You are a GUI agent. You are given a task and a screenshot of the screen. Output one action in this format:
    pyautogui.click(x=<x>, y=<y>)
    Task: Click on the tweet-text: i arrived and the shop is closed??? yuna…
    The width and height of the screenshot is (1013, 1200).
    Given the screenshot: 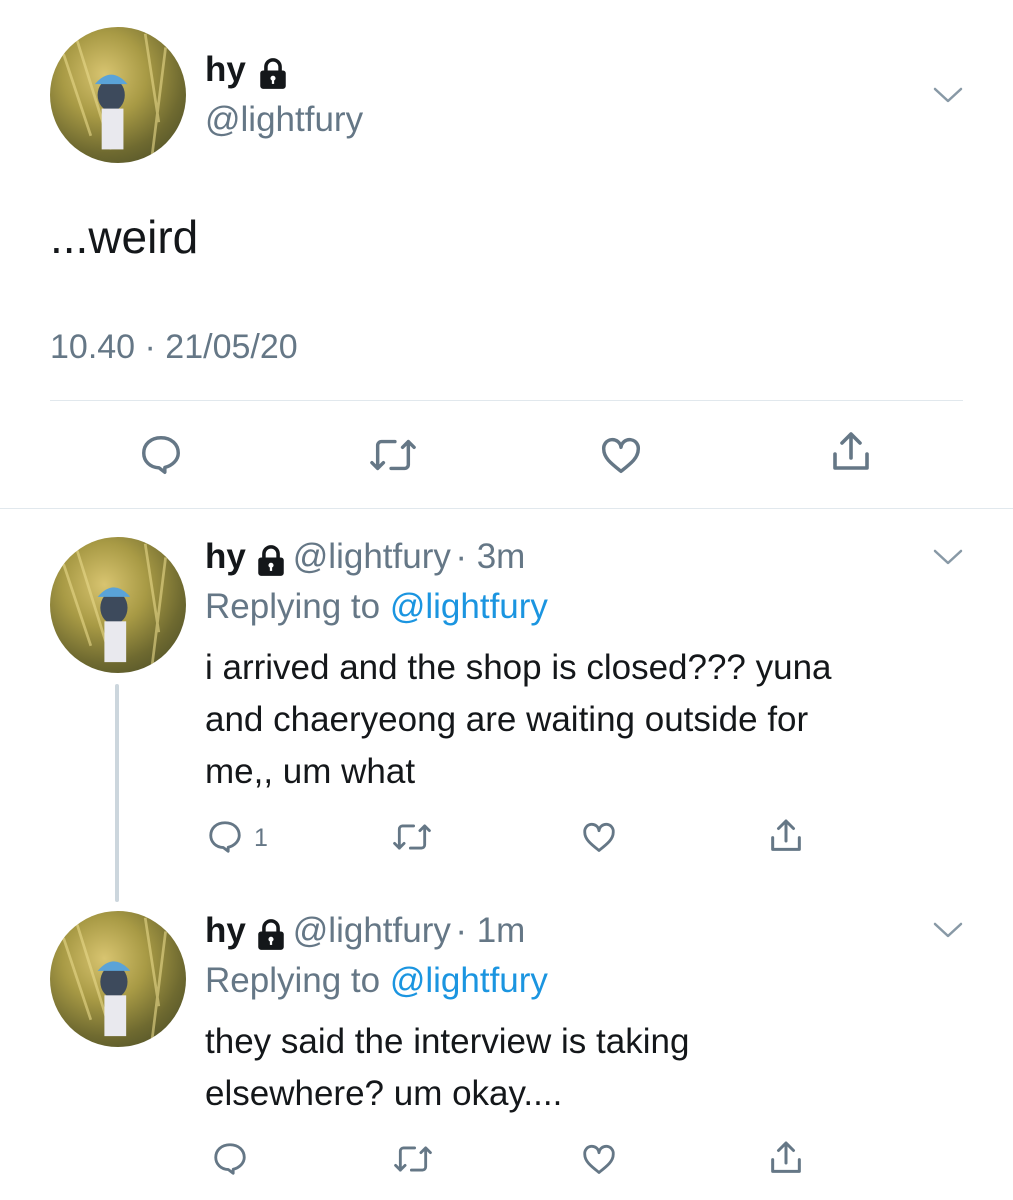 What is the action you would take?
    pyautogui.click(x=518, y=720)
    